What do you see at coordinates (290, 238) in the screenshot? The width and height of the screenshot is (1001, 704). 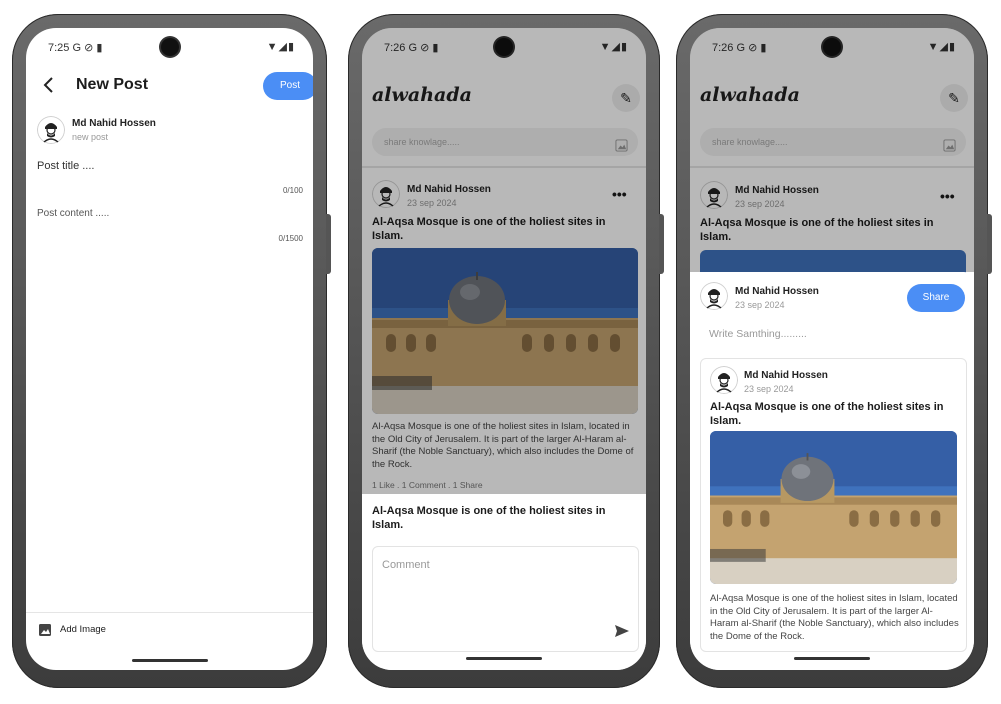 I see `content-counter: 0/1500` at bounding box center [290, 238].